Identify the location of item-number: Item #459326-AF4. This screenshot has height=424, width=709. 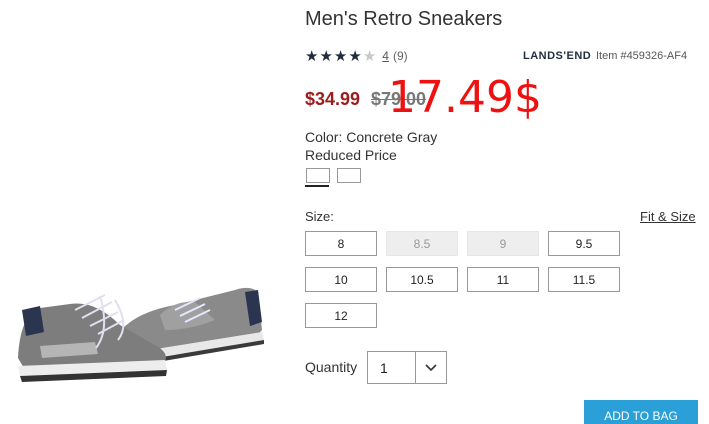
(642, 56).